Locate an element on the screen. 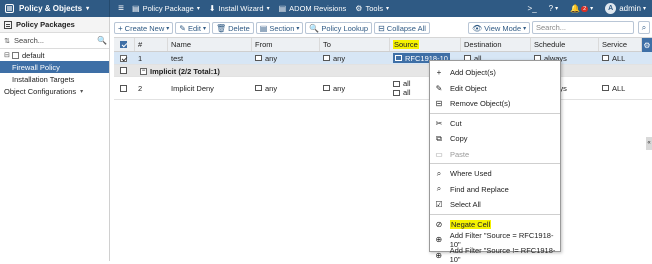  edit-button: ✎ Edit ▾ is located at coordinates (192, 28).